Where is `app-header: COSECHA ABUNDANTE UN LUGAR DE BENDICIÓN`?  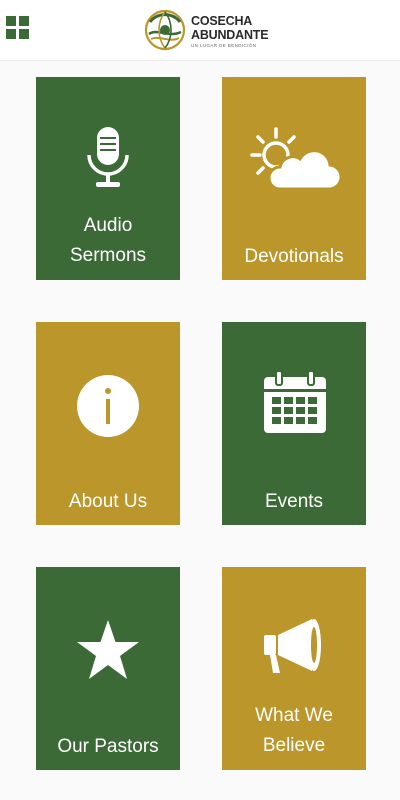 app-header: COSECHA ABUNDANTE UN LUGAR DE BENDICIÓN is located at coordinates (200, 30).